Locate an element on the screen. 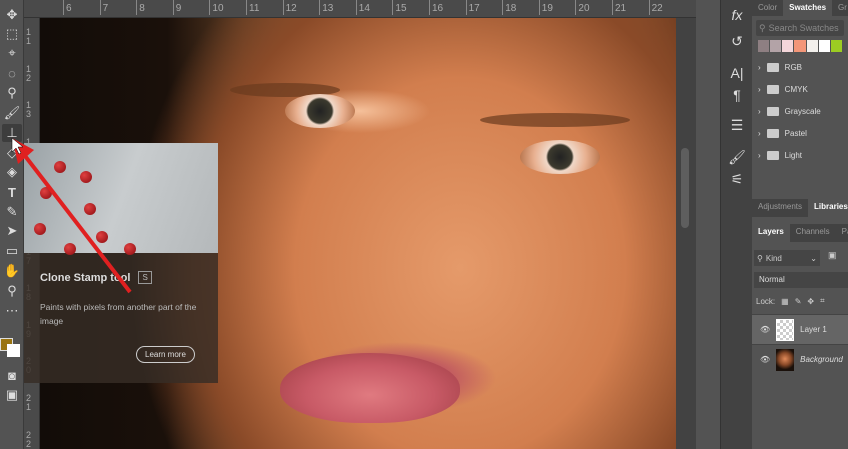  rectangle-tool-icon: ▭ is located at coordinates (12, 251).